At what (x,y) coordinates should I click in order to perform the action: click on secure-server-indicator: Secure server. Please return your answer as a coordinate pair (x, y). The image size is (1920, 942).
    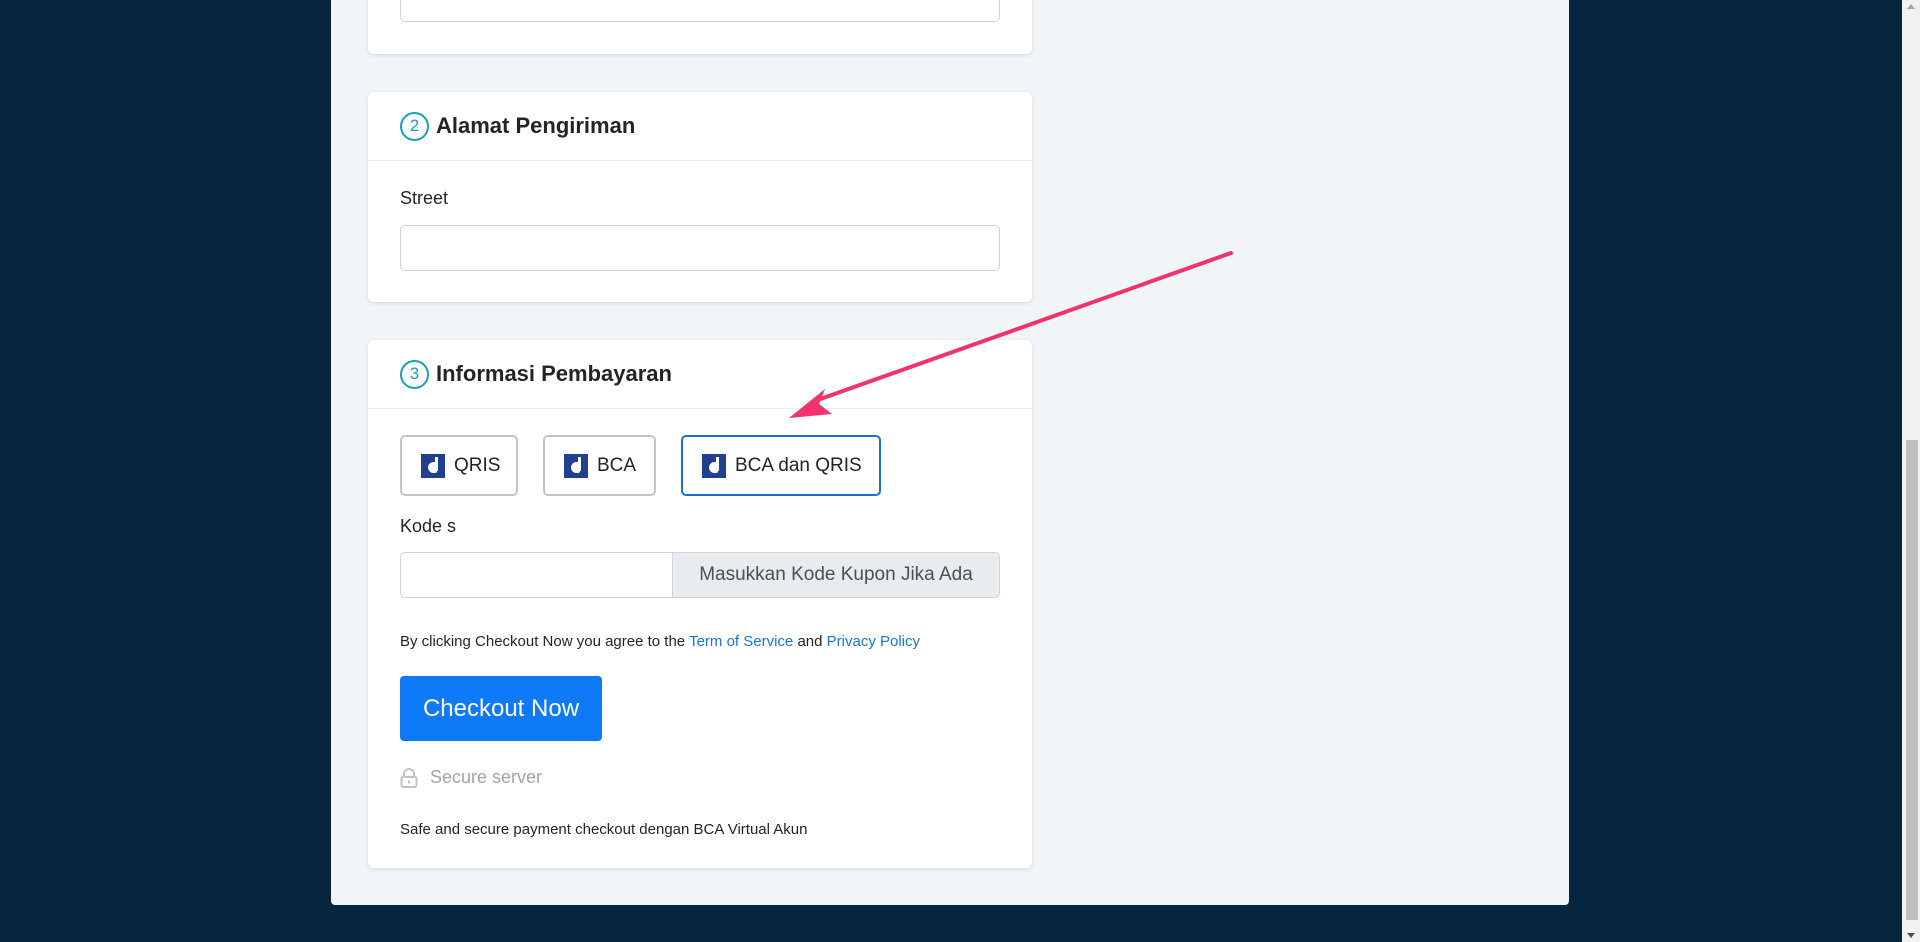
    Looking at the image, I should click on (471, 777).